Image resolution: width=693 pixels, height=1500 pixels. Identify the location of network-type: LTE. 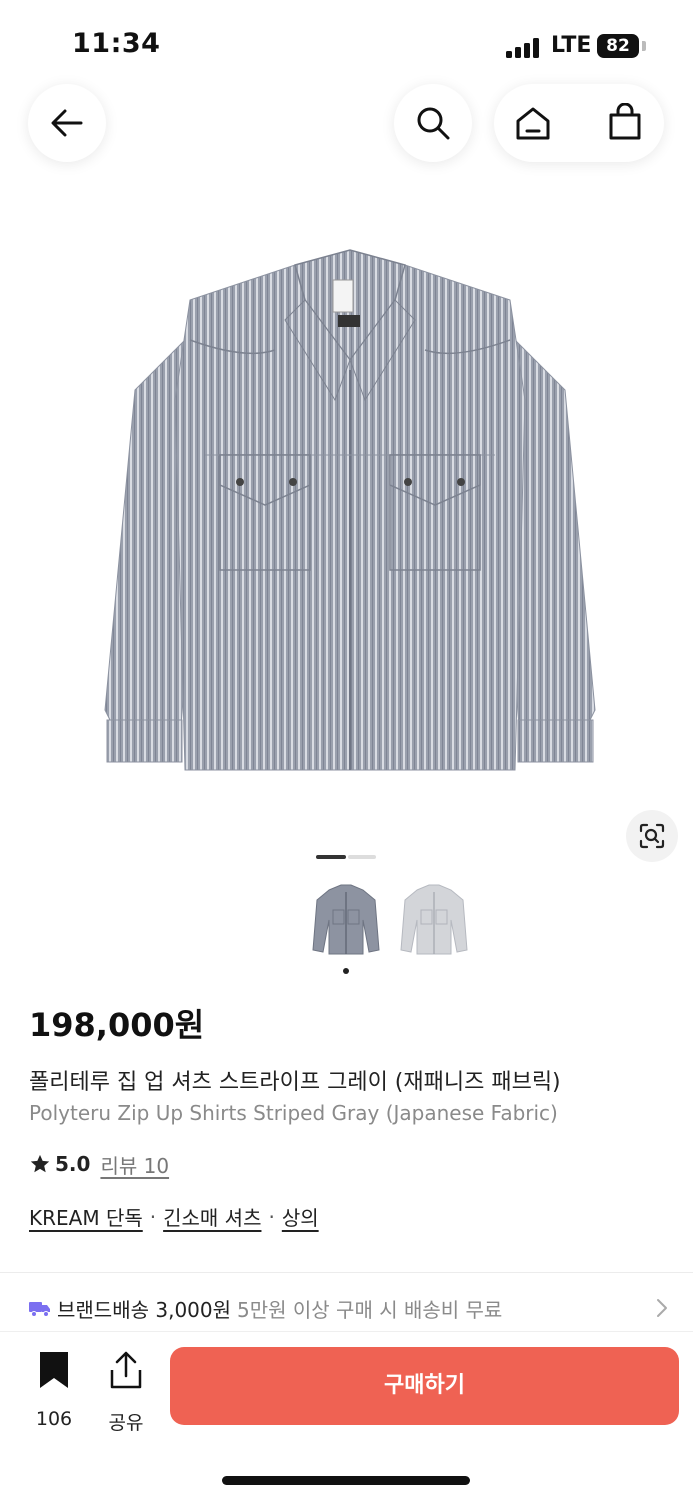
(571, 45).